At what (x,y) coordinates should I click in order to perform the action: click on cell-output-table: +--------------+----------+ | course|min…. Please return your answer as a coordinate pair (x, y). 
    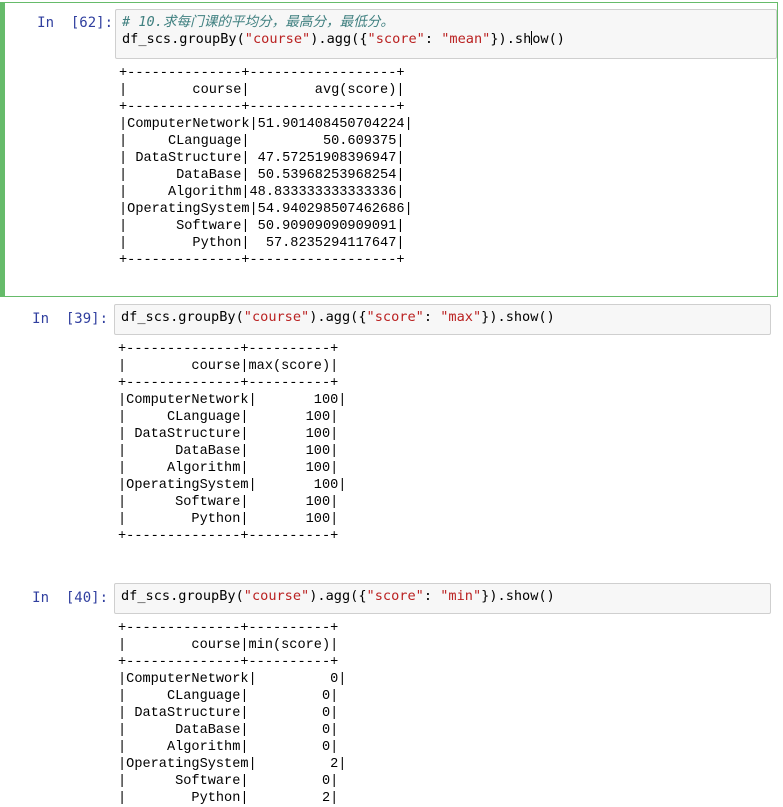
    Looking at the image, I should click on (232, 713).